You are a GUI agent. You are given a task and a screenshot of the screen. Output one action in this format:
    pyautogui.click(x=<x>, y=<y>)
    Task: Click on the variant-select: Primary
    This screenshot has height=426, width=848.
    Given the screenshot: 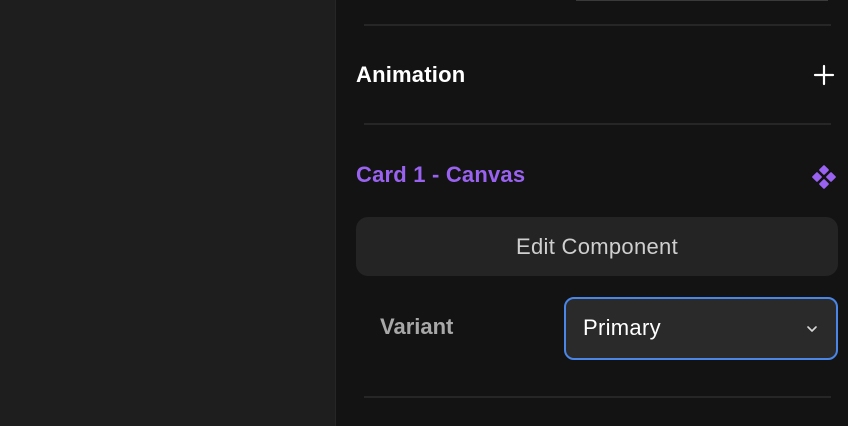 What is the action you would take?
    pyautogui.click(x=701, y=328)
    